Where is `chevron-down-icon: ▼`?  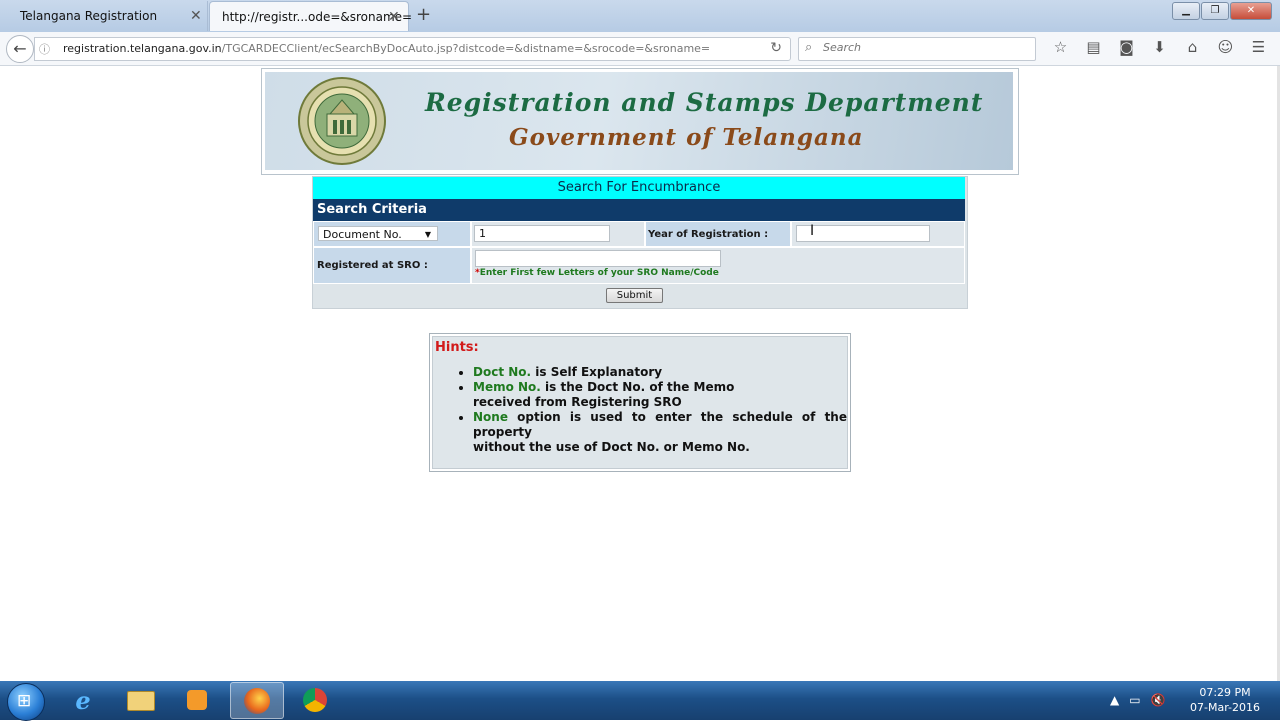 chevron-down-icon: ▼ is located at coordinates (427, 234).